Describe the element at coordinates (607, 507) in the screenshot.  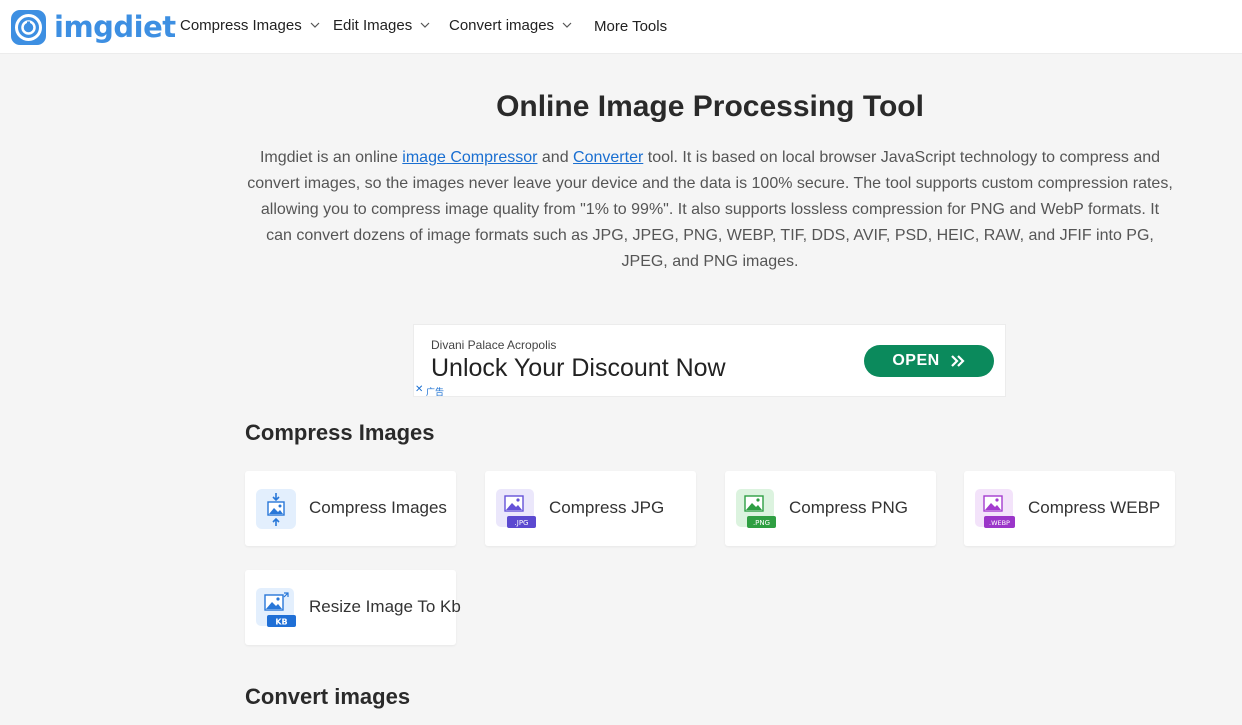
I see `tool-card-label: Compress JPG` at that location.